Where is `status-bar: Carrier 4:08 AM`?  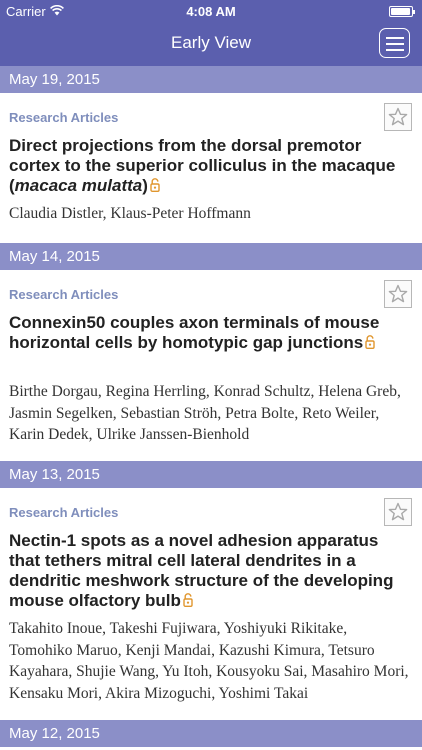
status-bar: Carrier 4:08 AM is located at coordinates (211, 11).